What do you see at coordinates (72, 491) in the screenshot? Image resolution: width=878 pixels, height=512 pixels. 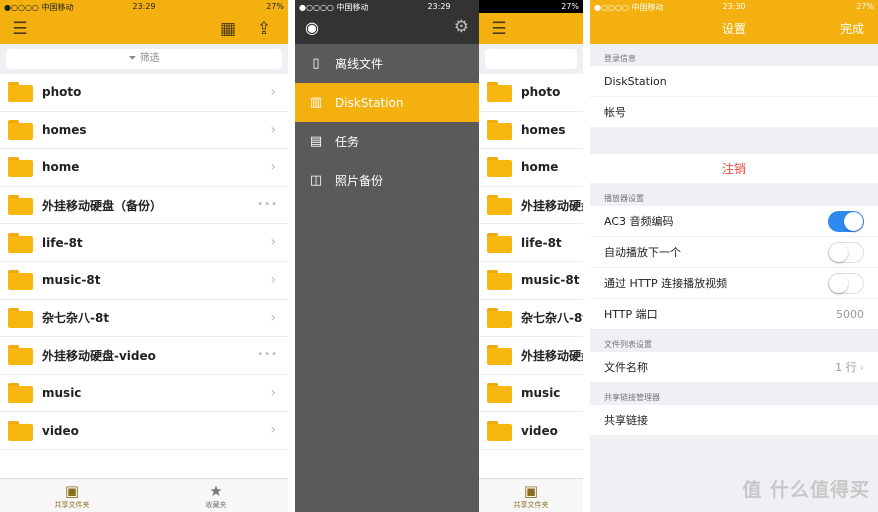 I see `shared-folder-icon: ▣` at bounding box center [72, 491].